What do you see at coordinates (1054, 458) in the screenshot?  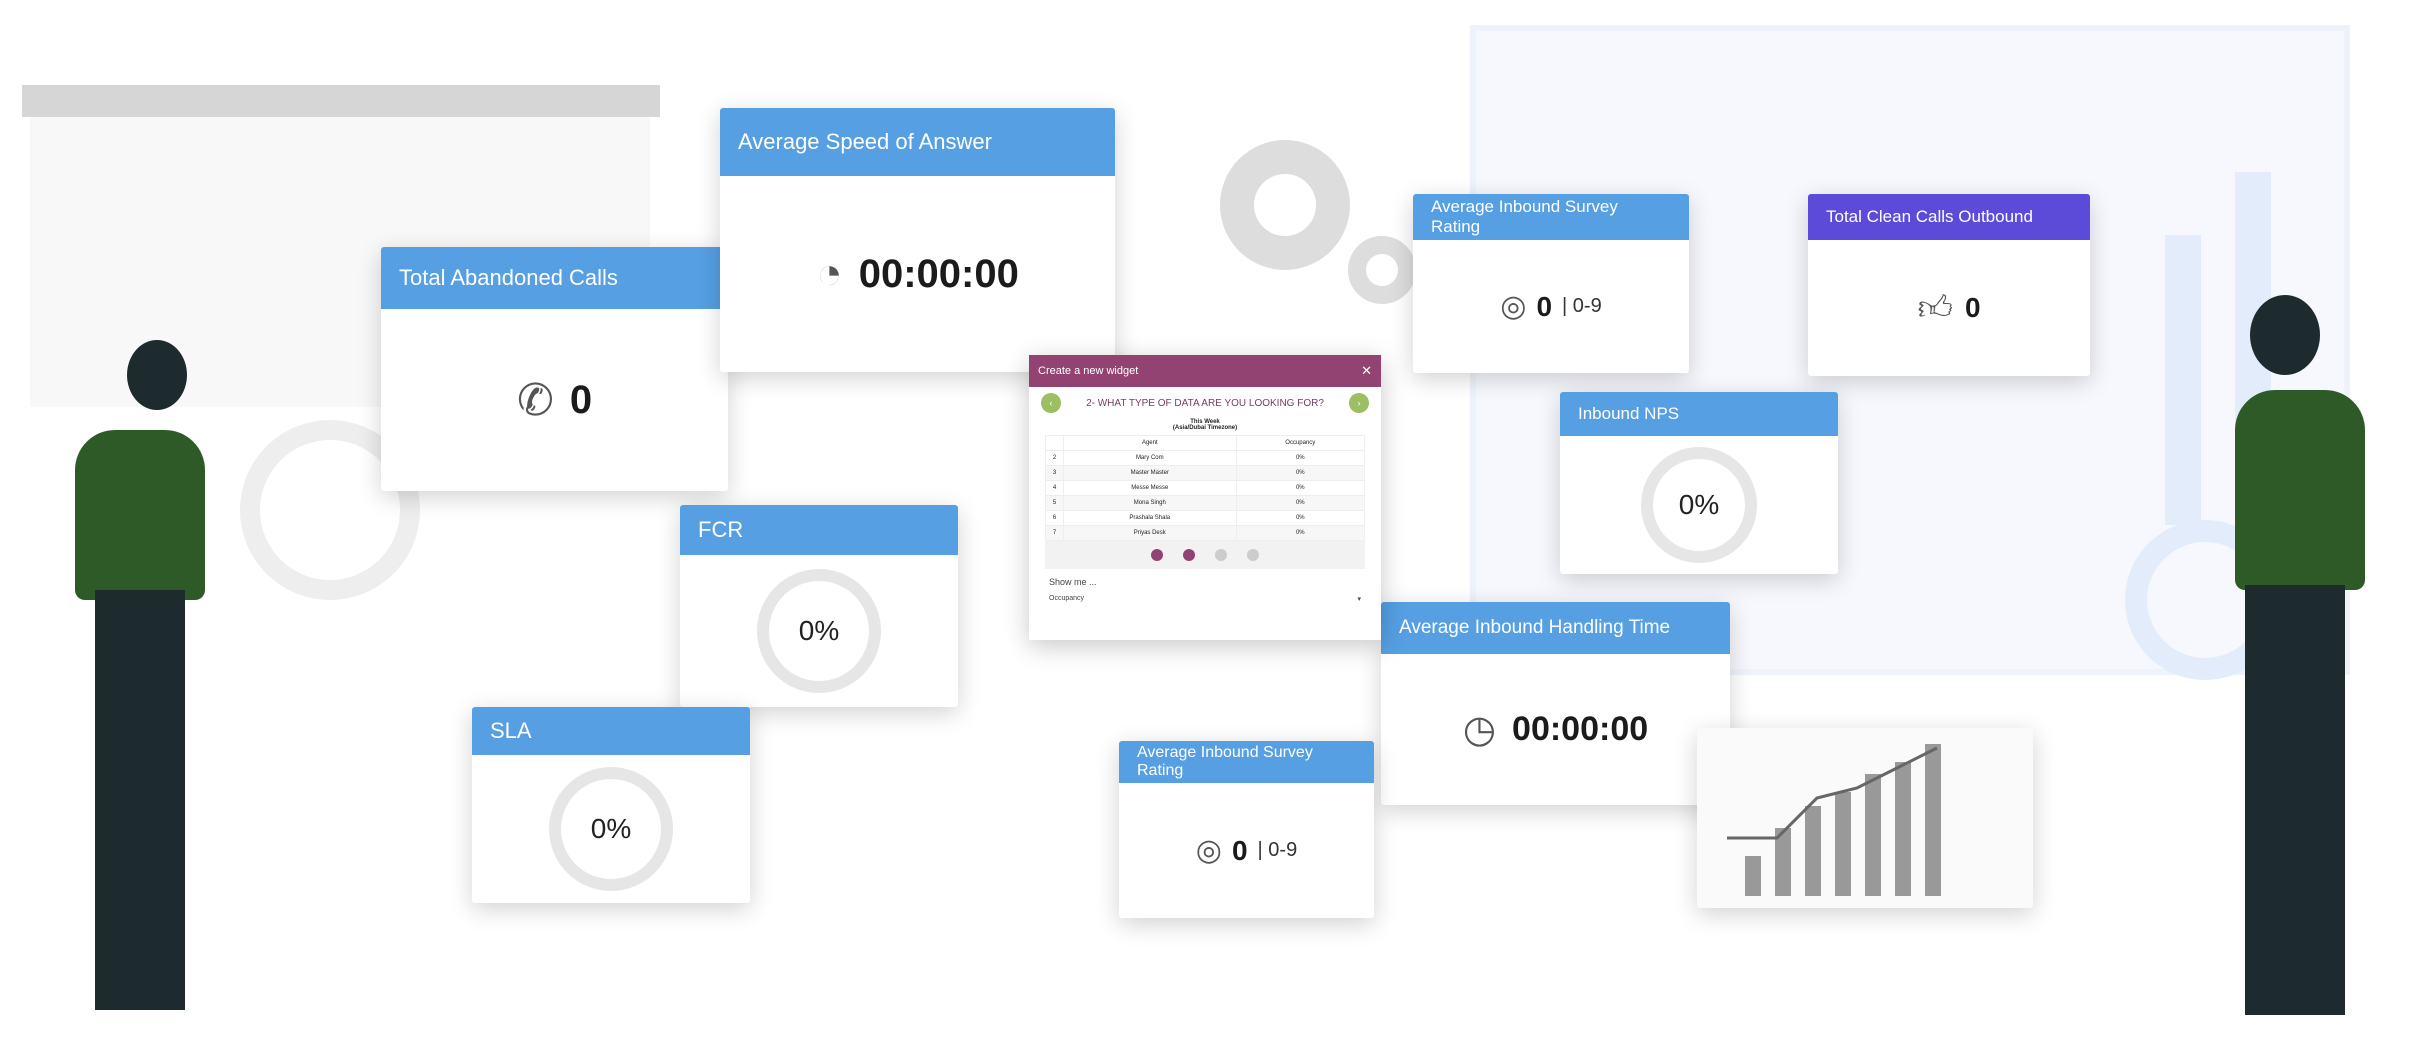 I see `table-cell: 2` at bounding box center [1054, 458].